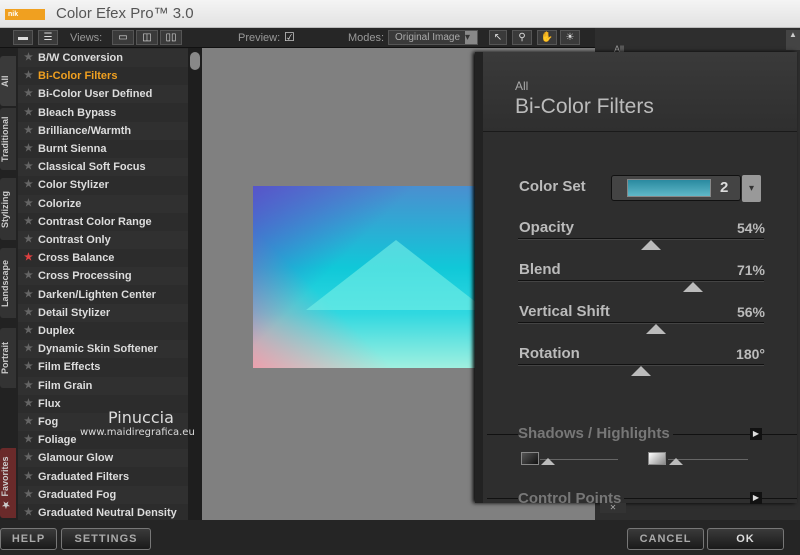 The width and height of the screenshot is (800, 555). What do you see at coordinates (103, 276) in the screenshot?
I see `filter-item: ★ Cross Processing` at bounding box center [103, 276].